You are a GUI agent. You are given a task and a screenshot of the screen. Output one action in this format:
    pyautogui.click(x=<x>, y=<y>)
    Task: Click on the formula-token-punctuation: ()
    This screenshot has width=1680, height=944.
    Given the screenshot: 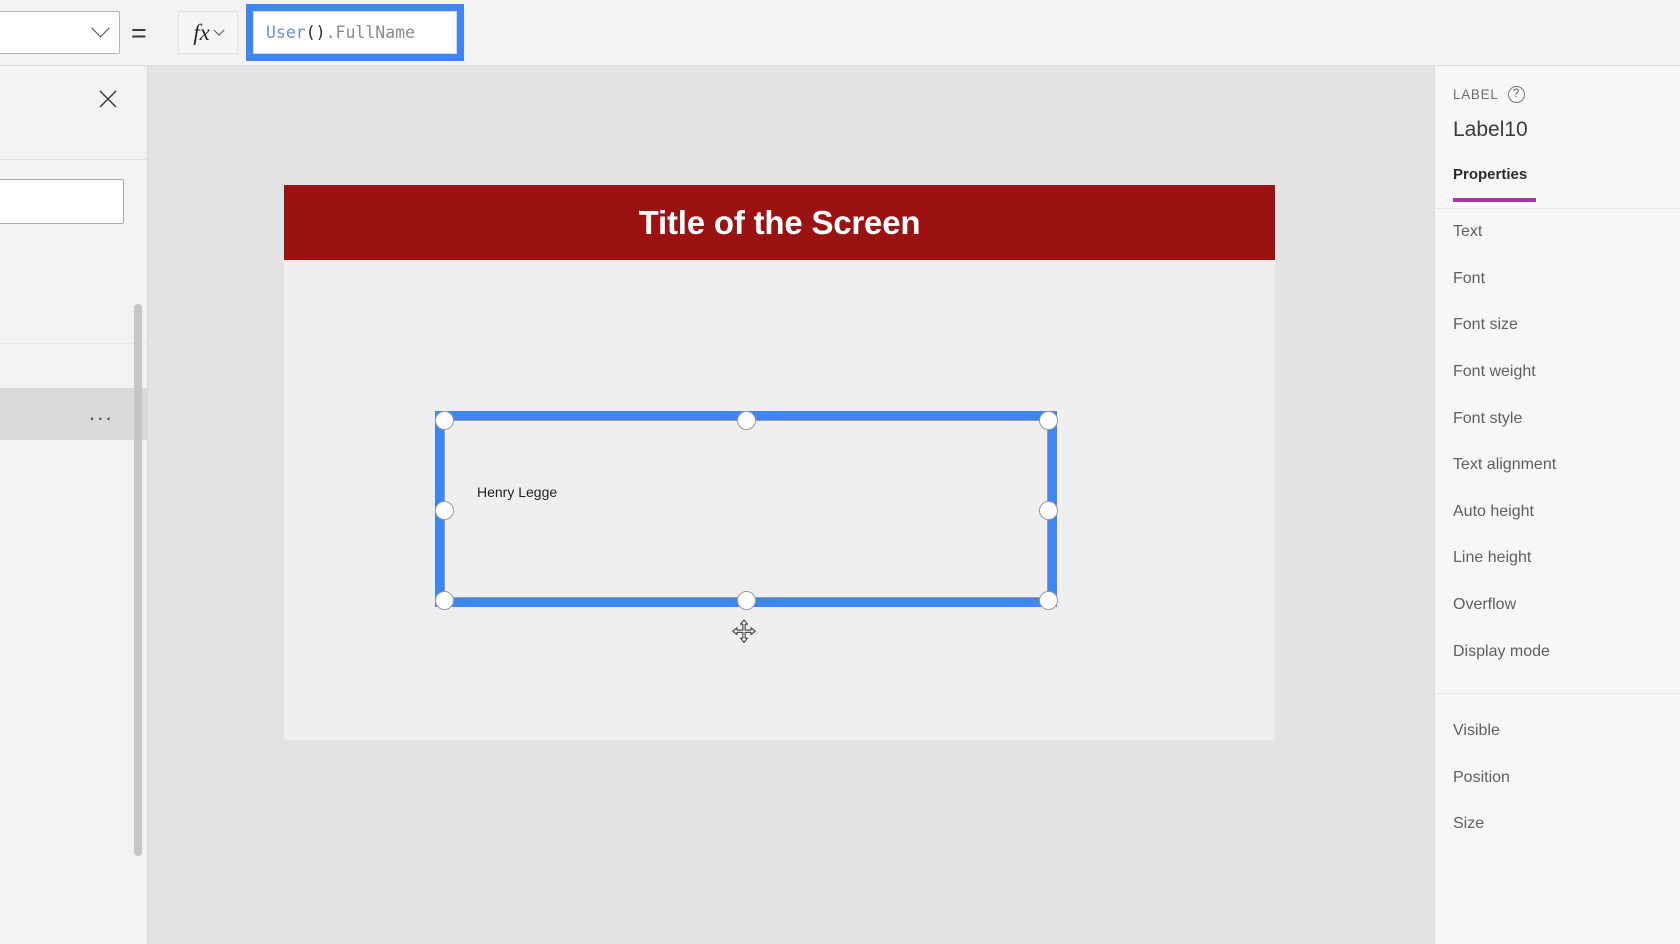 What is the action you would take?
    pyautogui.click(x=315, y=32)
    